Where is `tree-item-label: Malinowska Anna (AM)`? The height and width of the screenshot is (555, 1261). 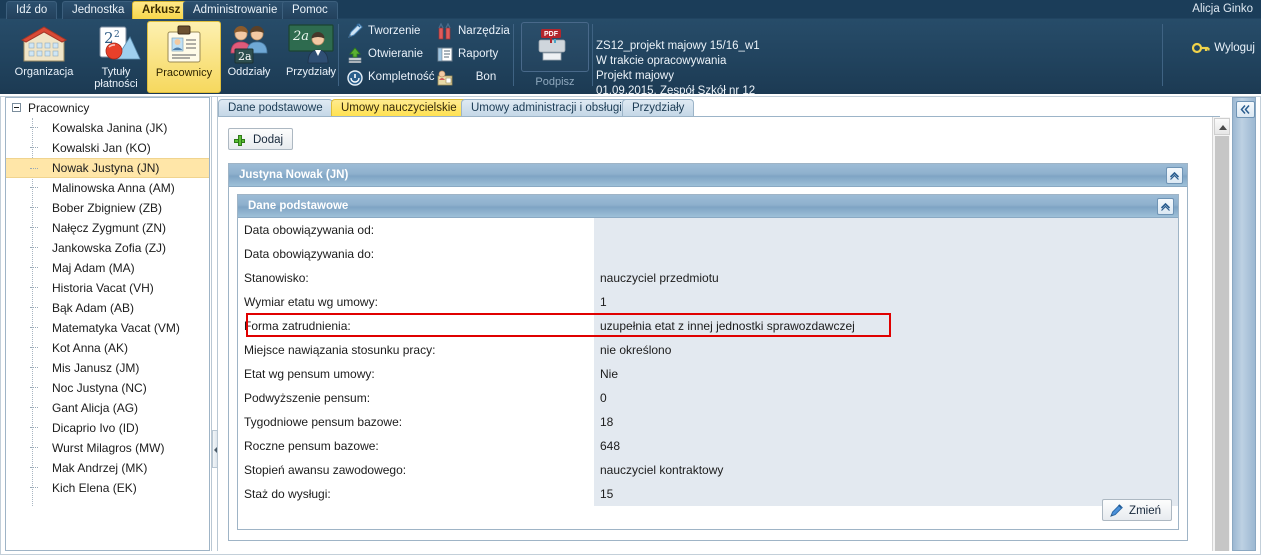
tree-item-label: Malinowska Anna (AM) is located at coordinates (113, 188).